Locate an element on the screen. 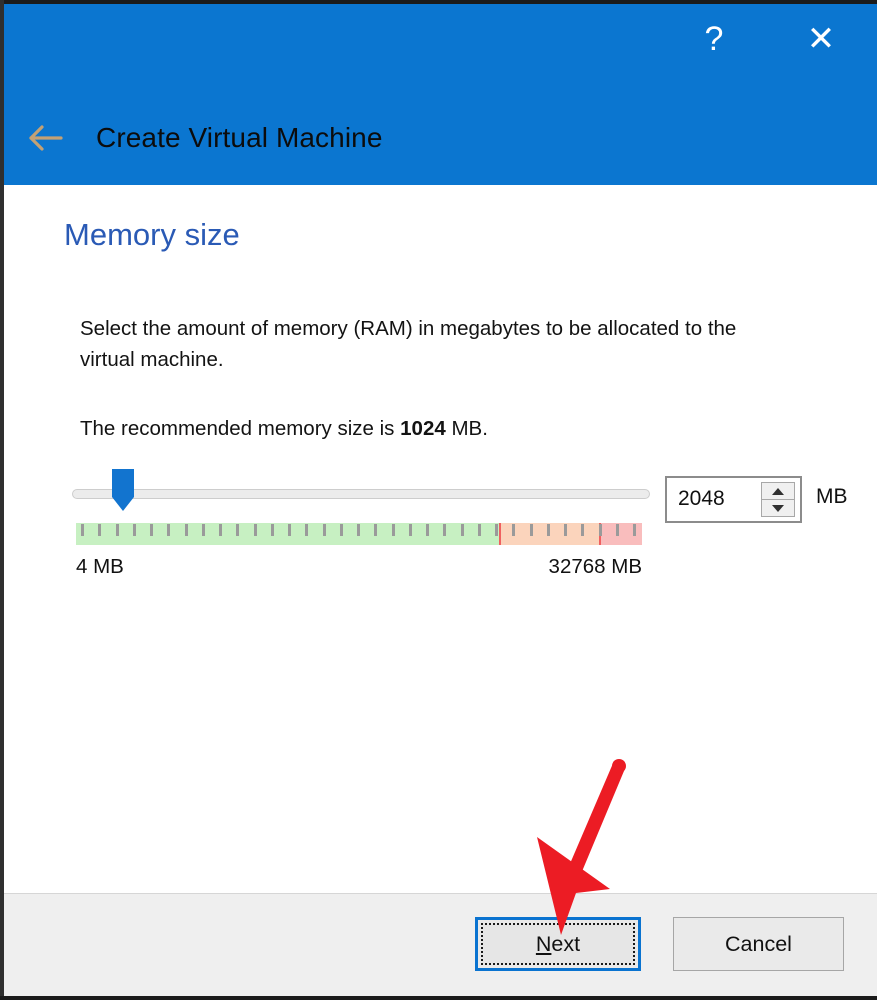 The height and width of the screenshot is (1000, 877). memory-slider is located at coordinates (361, 490).